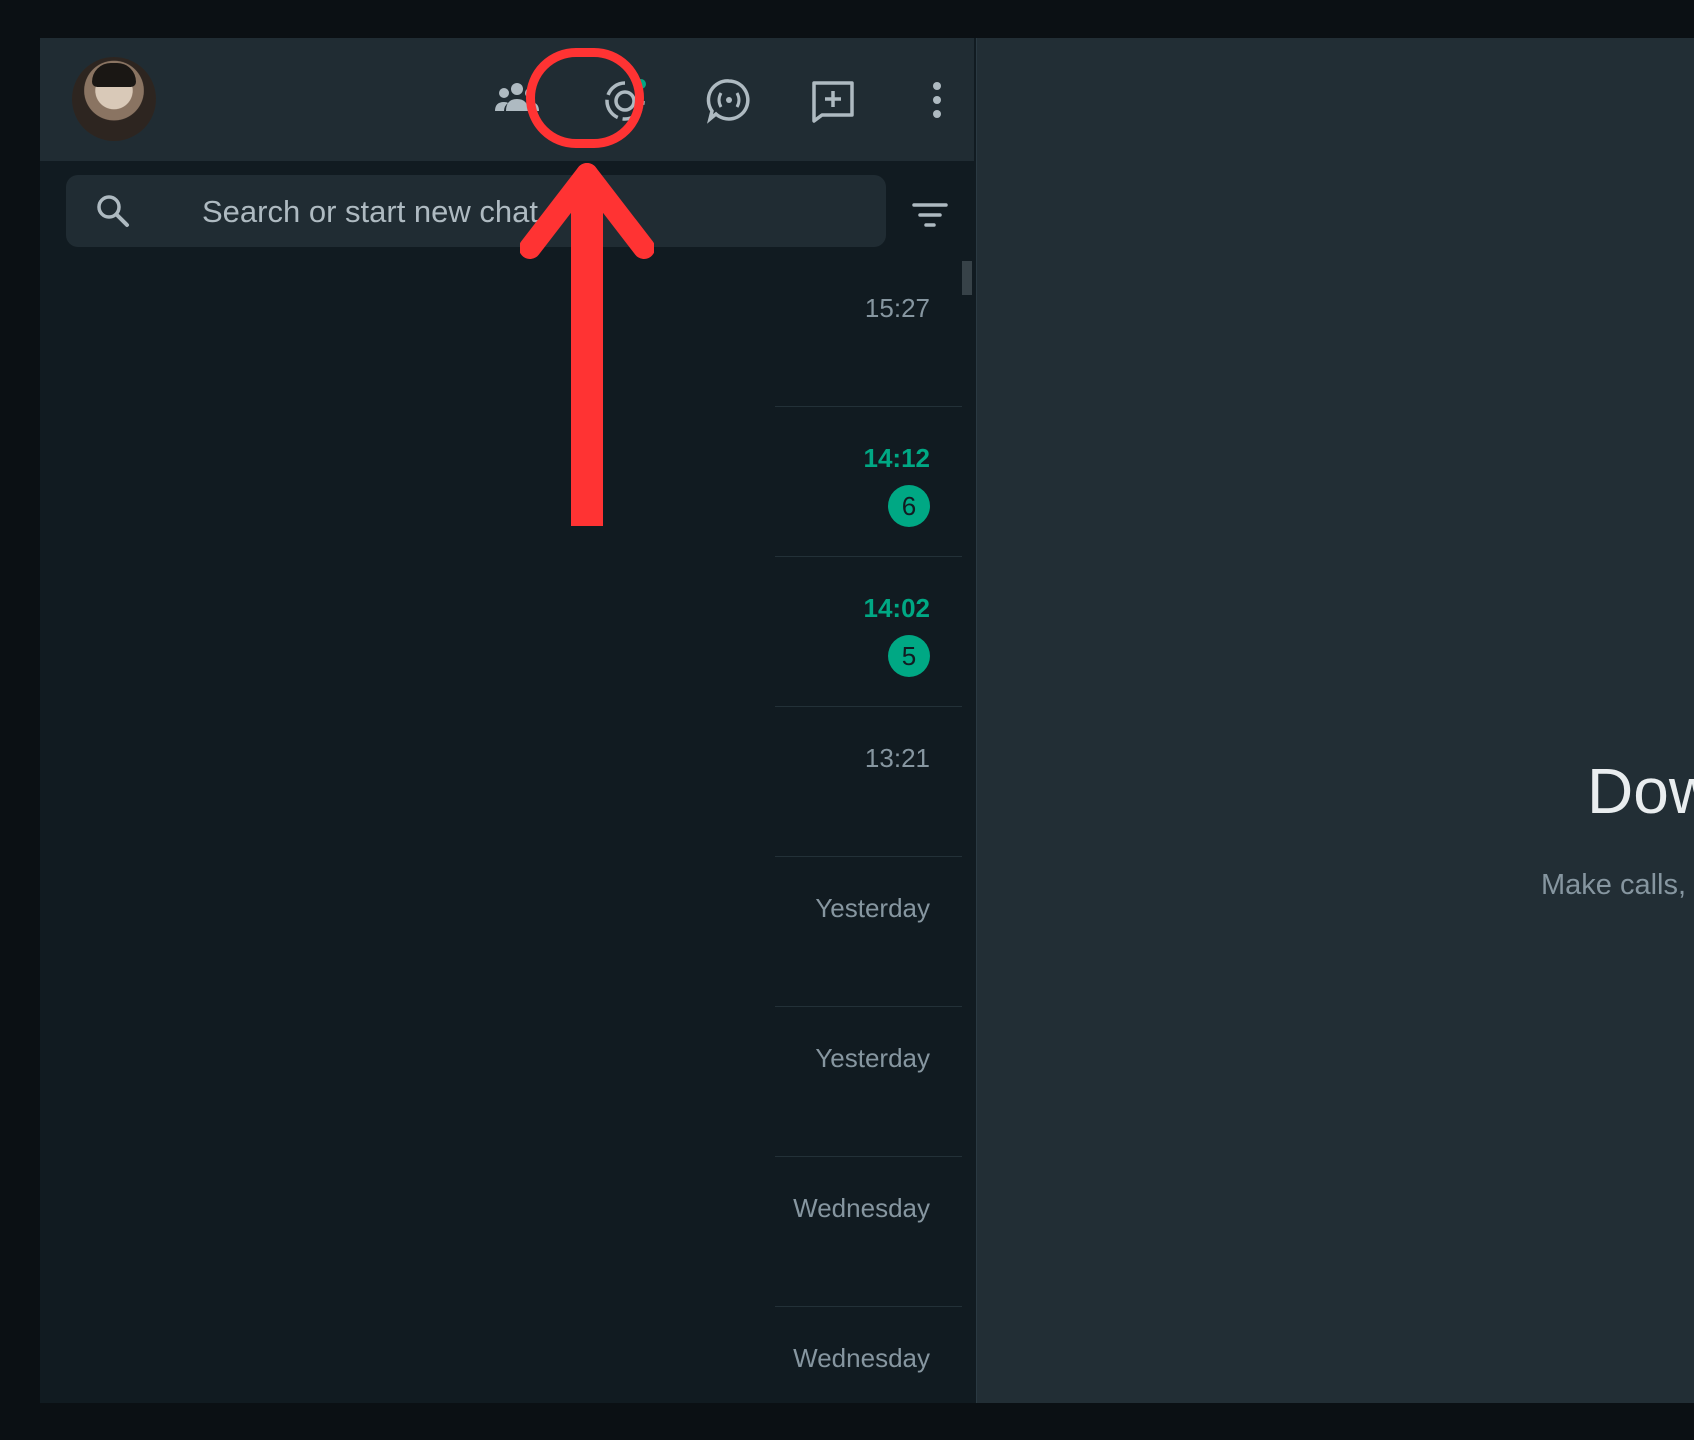  I want to click on annotation-highlight-ring, so click(585, 98).